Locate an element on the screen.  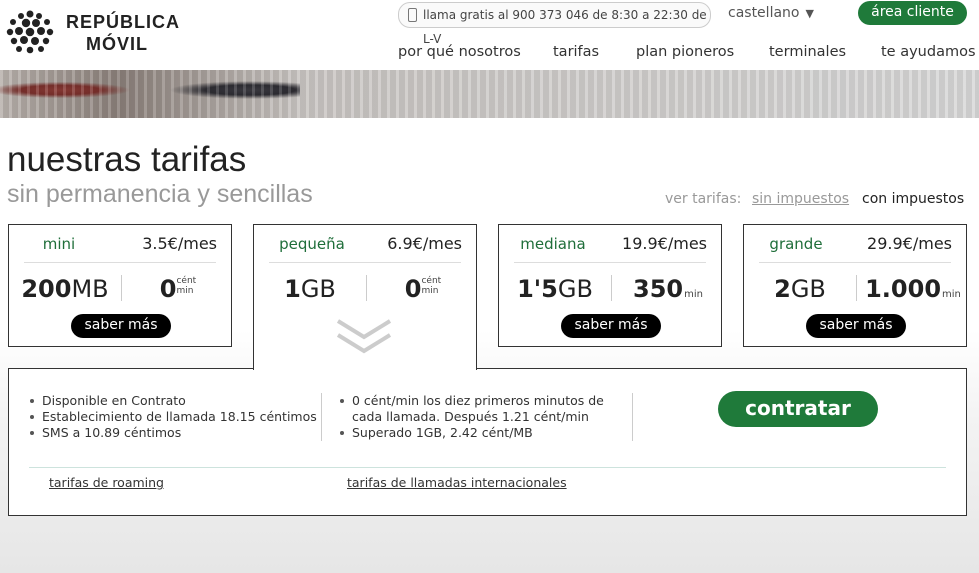
tariff-data: 1GB is located at coordinates (310, 289).